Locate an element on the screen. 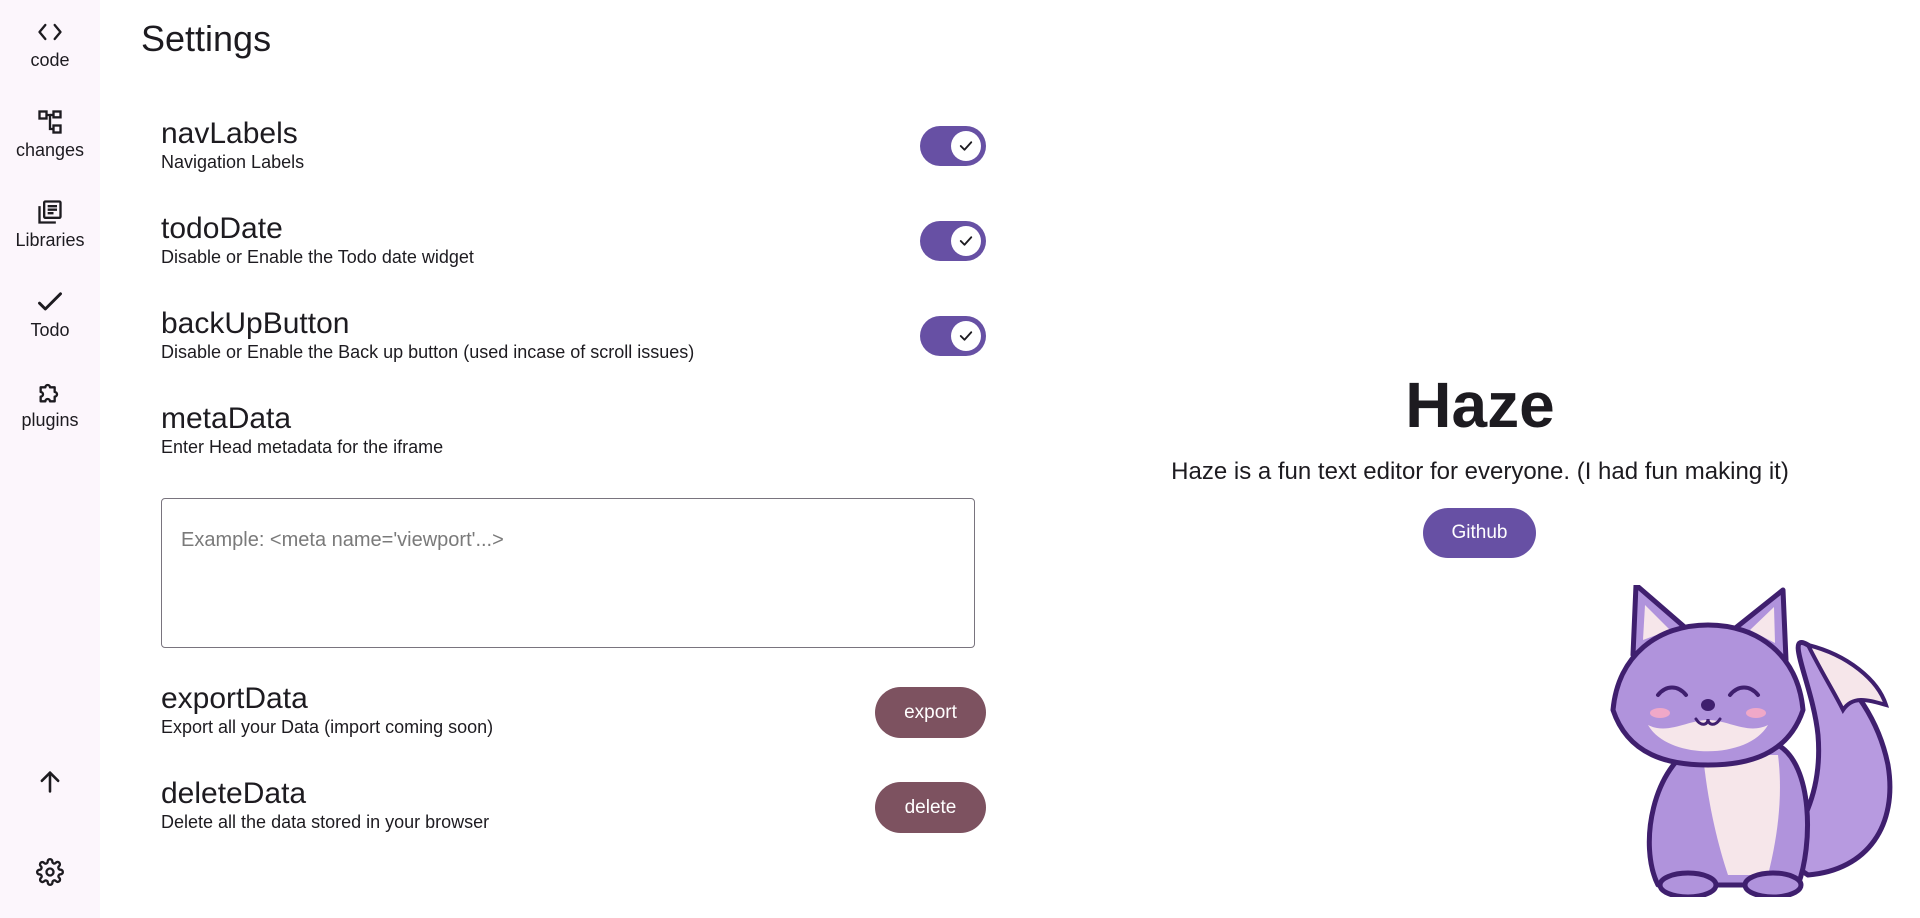 This screenshot has width=1920, height=918. navigation-rail: code changes Libraries Todo plugins is located at coordinates (50, 459).